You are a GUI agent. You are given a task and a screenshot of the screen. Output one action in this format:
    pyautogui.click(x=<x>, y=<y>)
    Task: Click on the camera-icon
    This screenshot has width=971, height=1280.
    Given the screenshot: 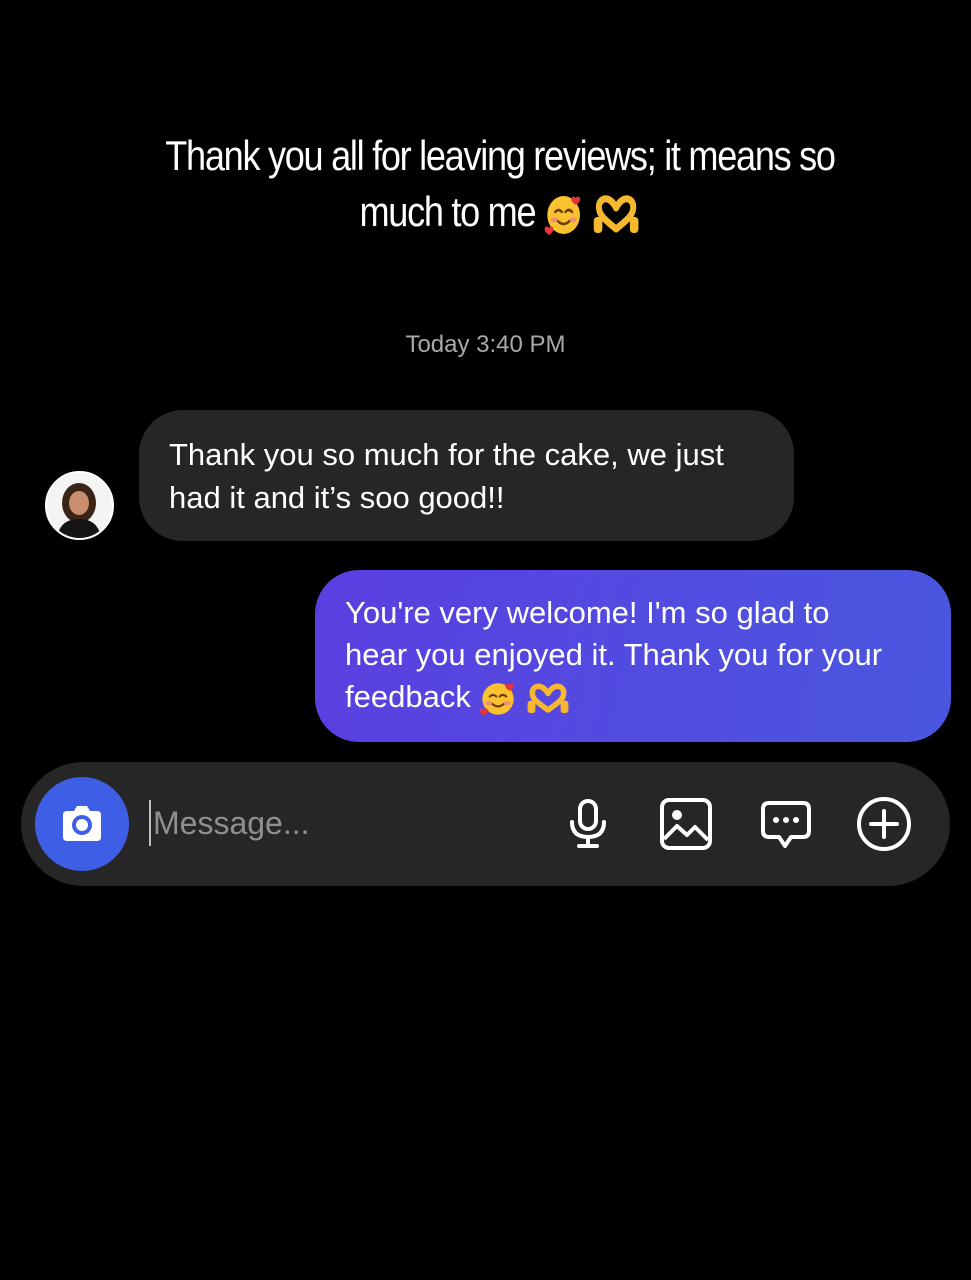 What is the action you would take?
    pyautogui.click(x=82, y=823)
    